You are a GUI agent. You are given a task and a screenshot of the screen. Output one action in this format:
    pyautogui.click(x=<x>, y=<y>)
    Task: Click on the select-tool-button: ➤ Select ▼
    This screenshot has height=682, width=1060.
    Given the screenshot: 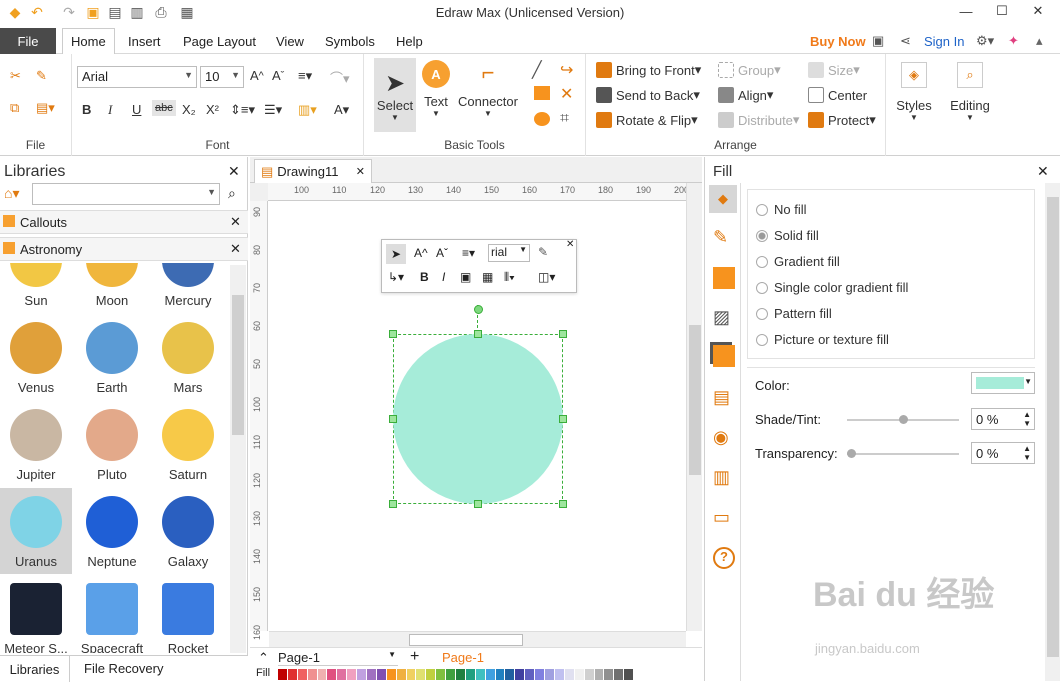 What is the action you would take?
    pyautogui.click(x=395, y=95)
    